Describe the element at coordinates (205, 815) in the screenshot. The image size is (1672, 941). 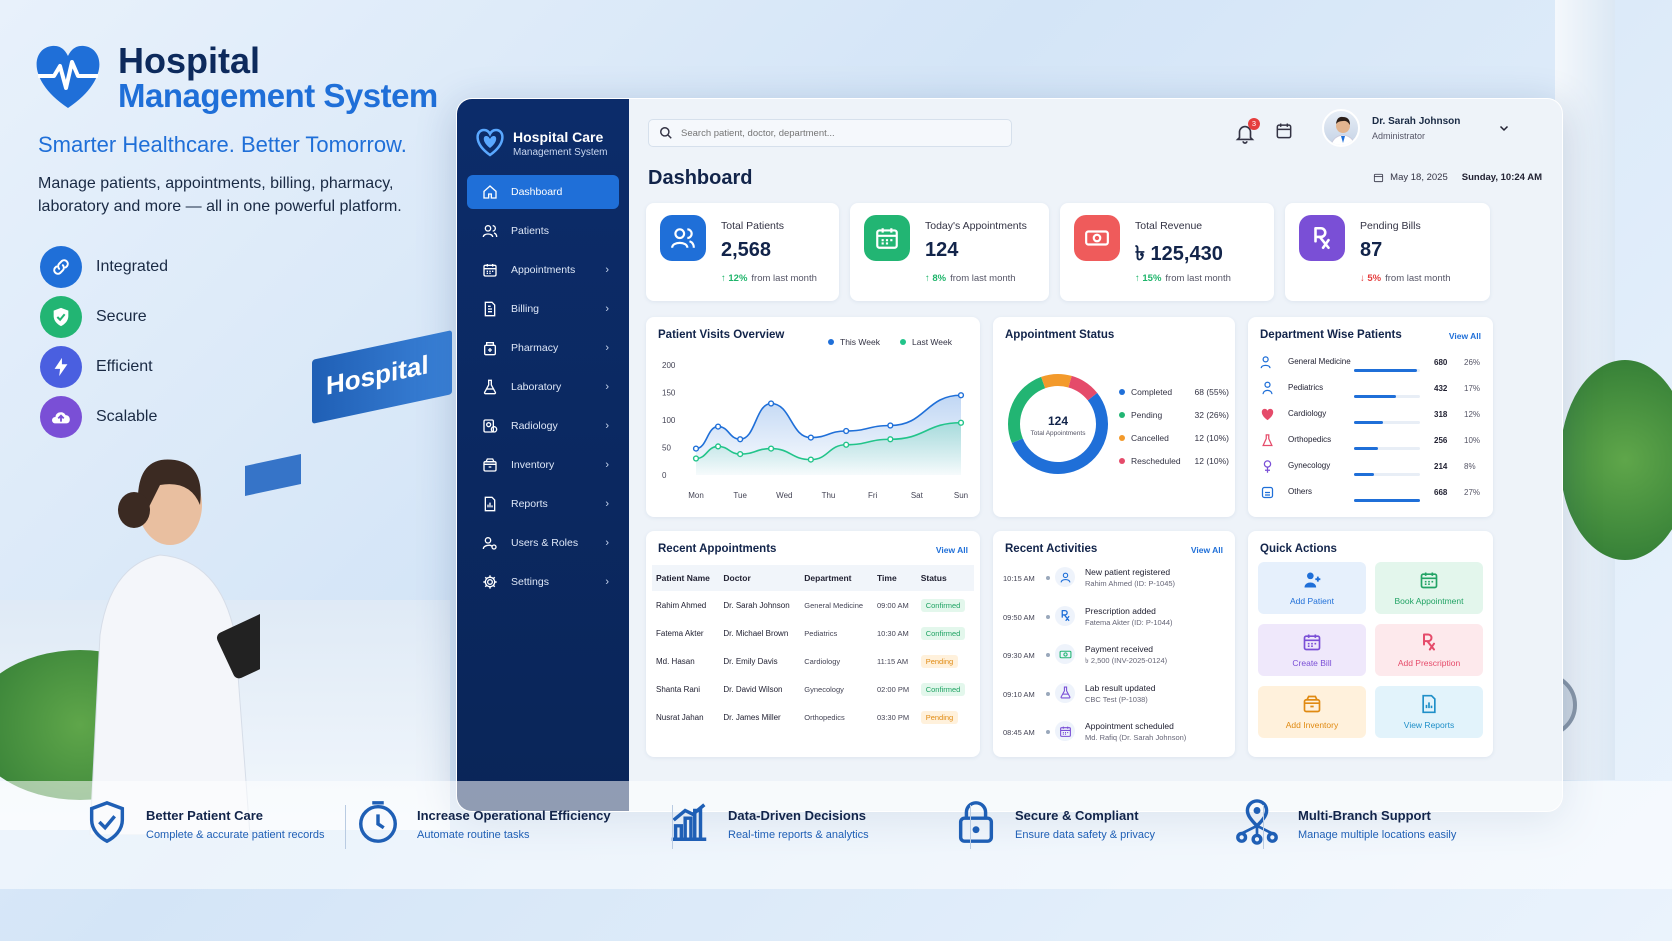
I see `bottom-feature-title: Better Patient Care` at that location.